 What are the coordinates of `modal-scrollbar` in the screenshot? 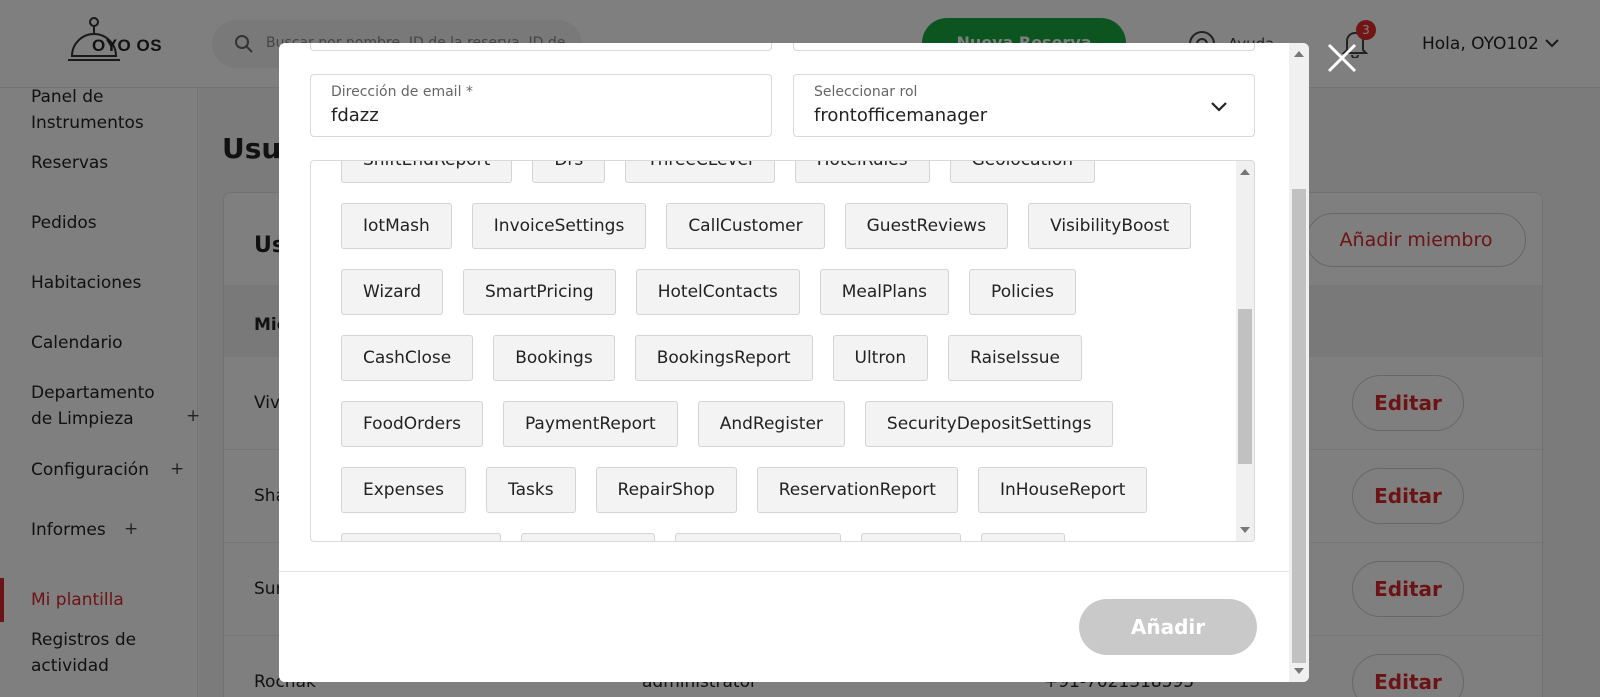 It's located at (1299, 362).